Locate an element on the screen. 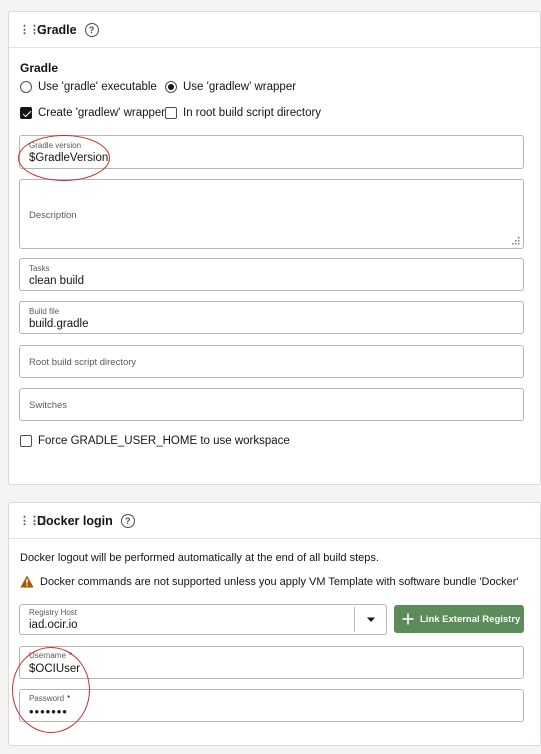  checkbox-in-root-build-dir: In root build script directory is located at coordinates (243, 113).